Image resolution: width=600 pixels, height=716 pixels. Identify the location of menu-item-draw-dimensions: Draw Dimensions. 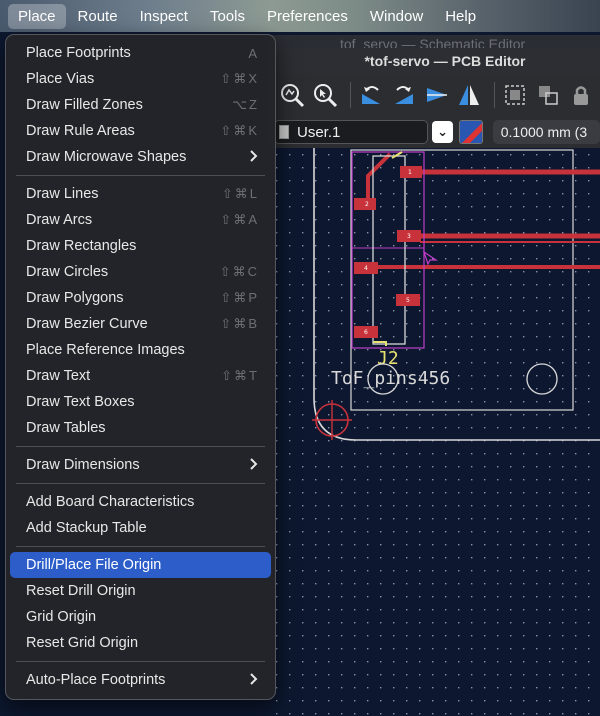
(140, 465).